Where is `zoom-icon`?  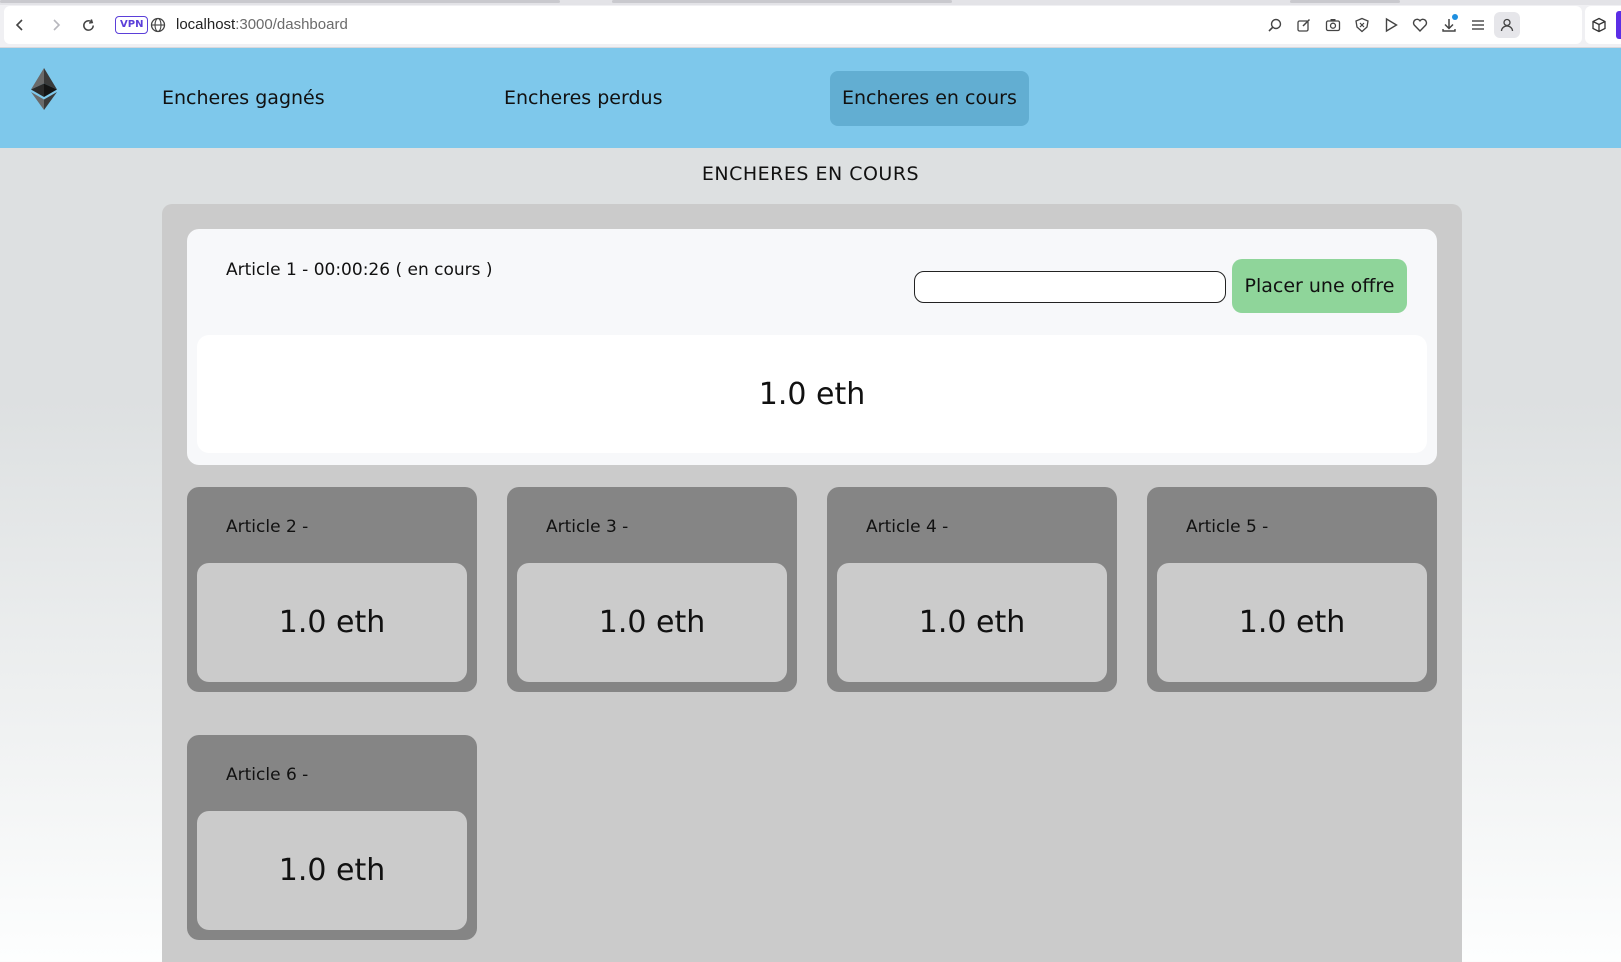 zoom-icon is located at coordinates (1274, 25).